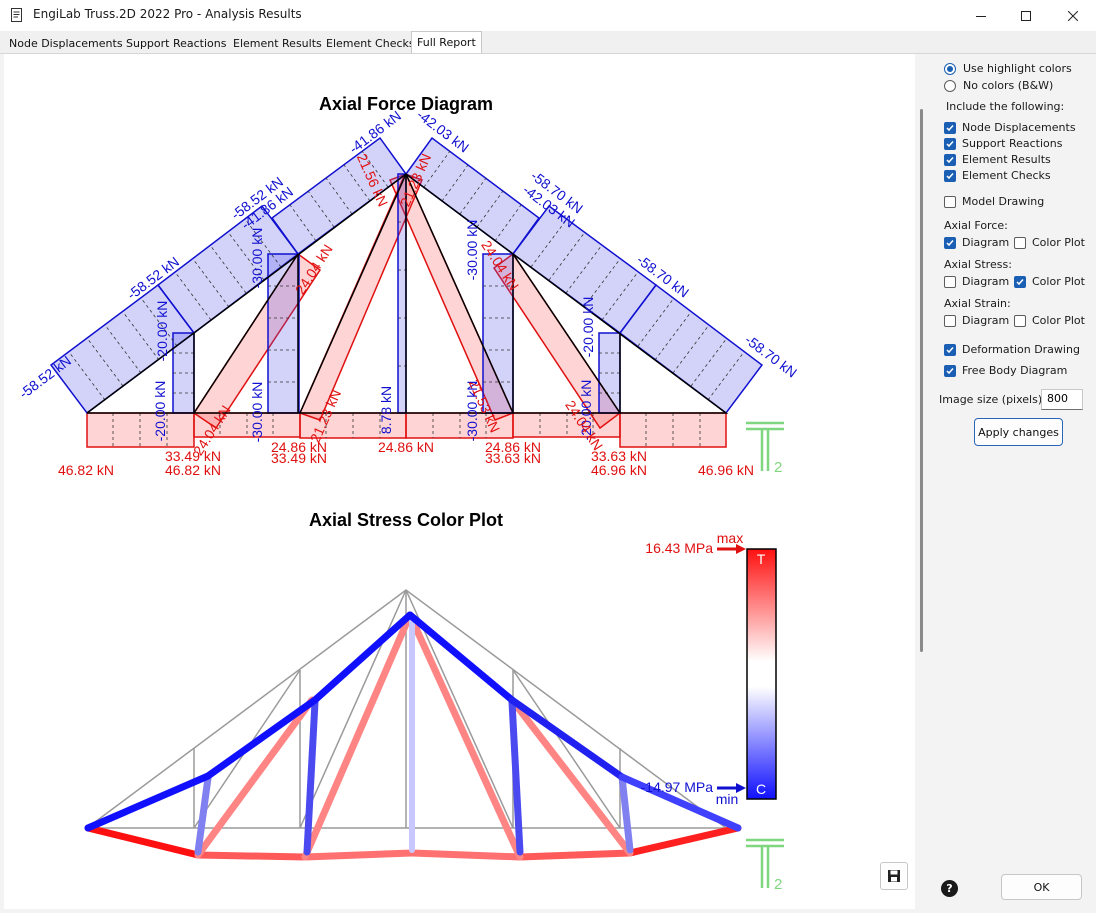 This screenshot has width=1096, height=913. I want to click on max-label: max, so click(730, 538).